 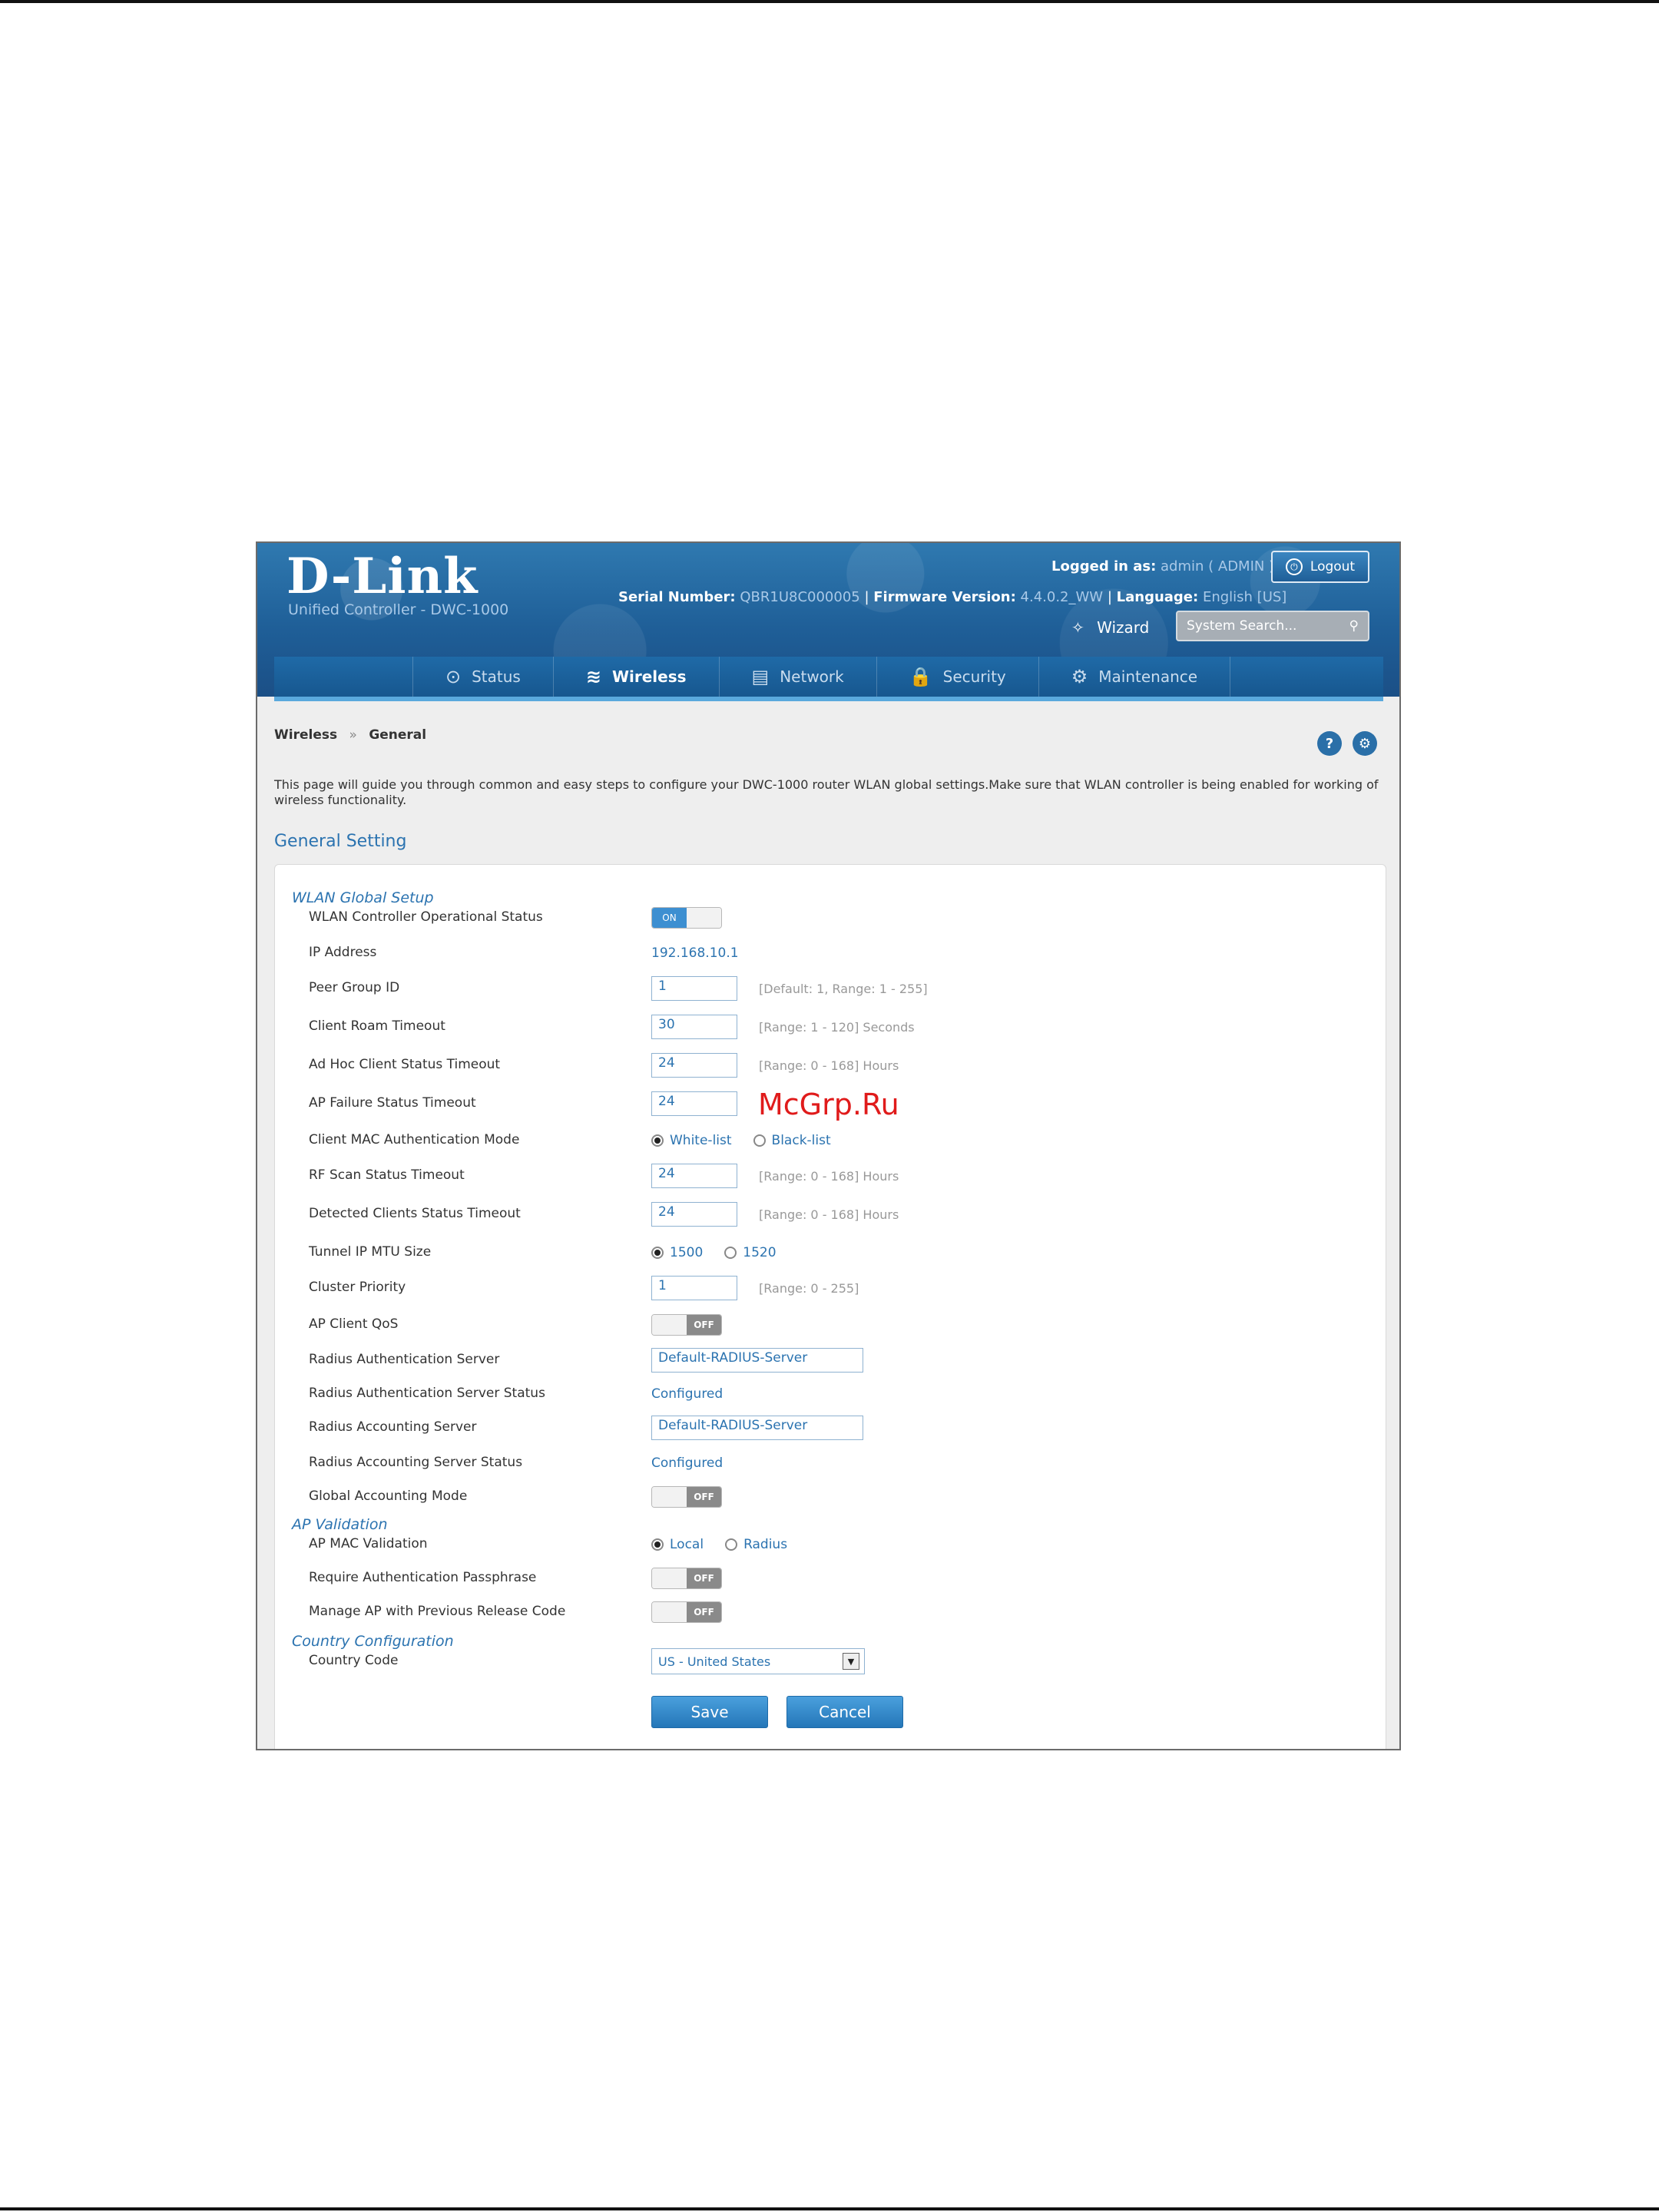 What do you see at coordinates (686, 1497) in the screenshot?
I see `global-acct-toggle: OFF` at bounding box center [686, 1497].